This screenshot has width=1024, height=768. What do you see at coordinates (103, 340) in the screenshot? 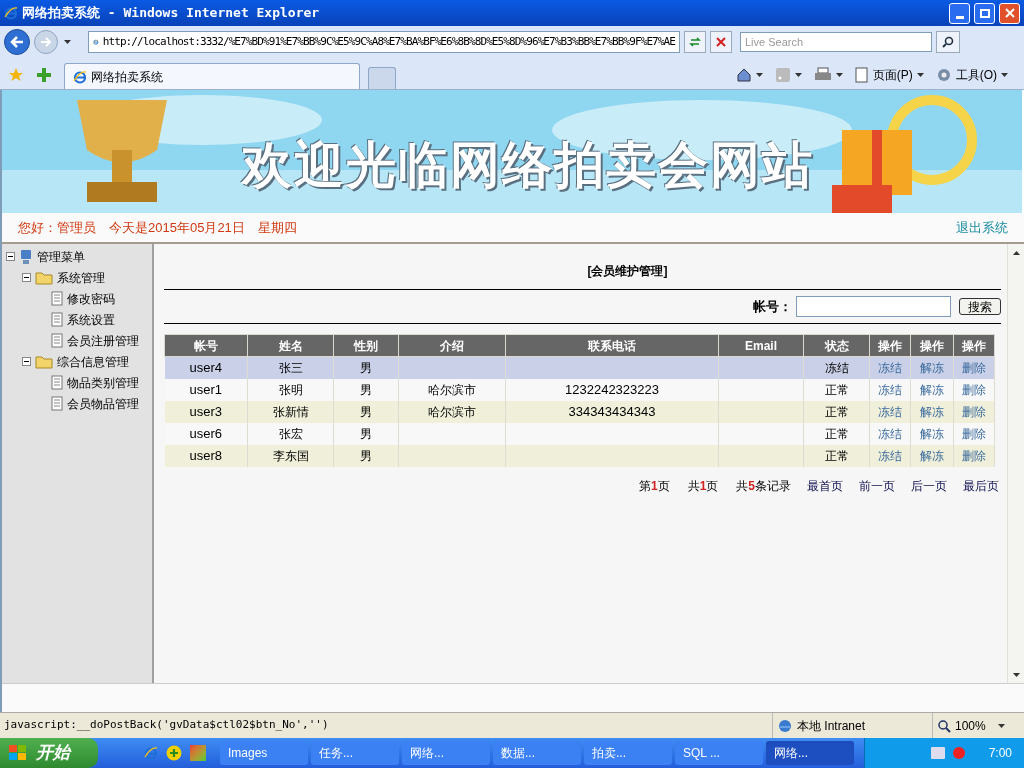
I see `tree-item: 会员注册管理` at bounding box center [103, 340].